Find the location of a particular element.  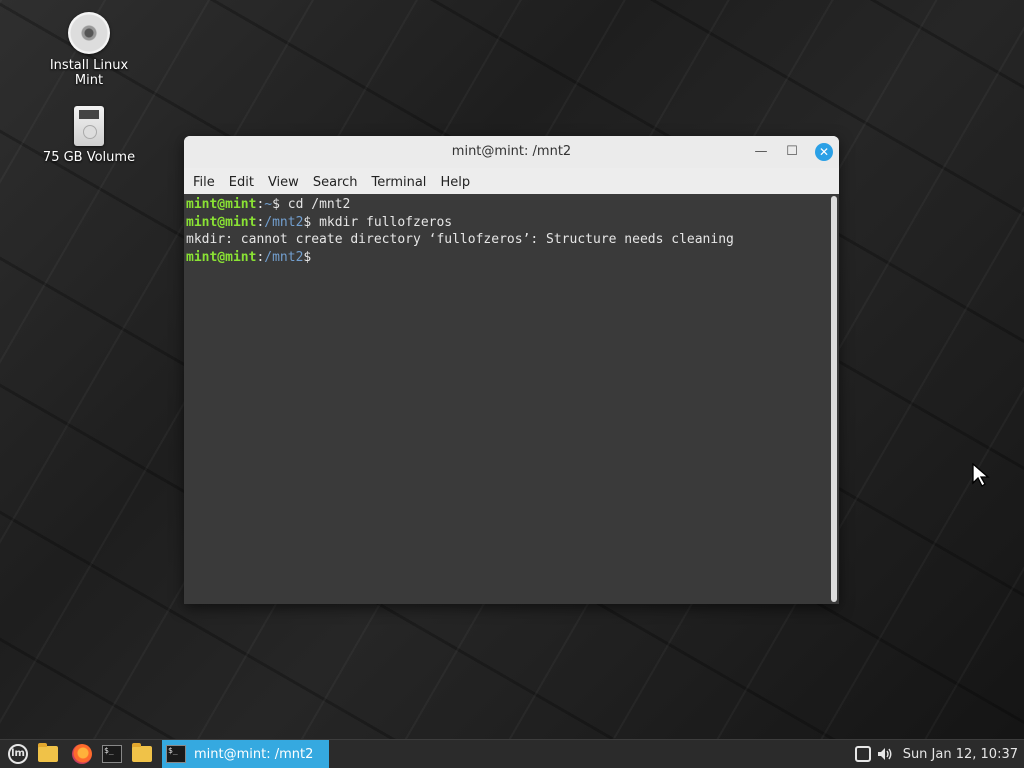

maximize-button: ☐ is located at coordinates (792, 152).